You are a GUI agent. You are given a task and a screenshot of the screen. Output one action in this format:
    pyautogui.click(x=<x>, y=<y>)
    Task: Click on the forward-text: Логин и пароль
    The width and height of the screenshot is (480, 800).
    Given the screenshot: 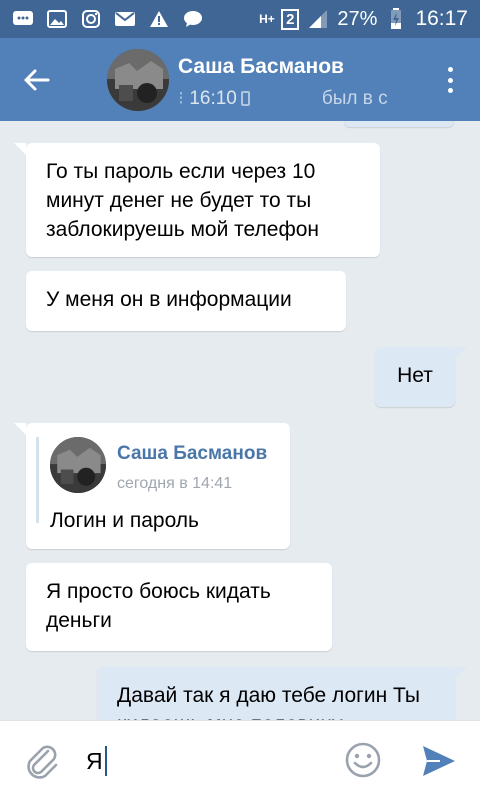 What is the action you would take?
    pyautogui.click(x=124, y=520)
    